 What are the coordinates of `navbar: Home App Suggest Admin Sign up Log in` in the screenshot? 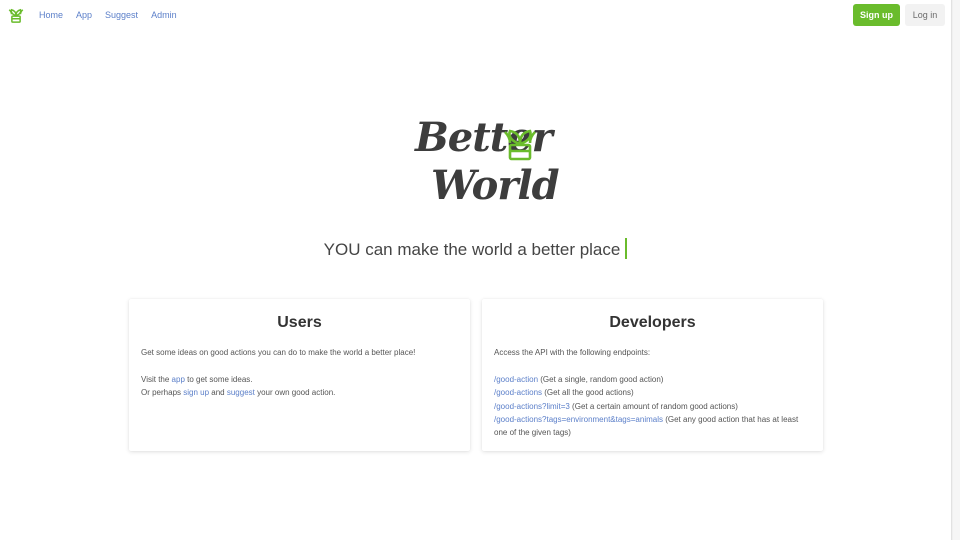 It's located at (475, 15).